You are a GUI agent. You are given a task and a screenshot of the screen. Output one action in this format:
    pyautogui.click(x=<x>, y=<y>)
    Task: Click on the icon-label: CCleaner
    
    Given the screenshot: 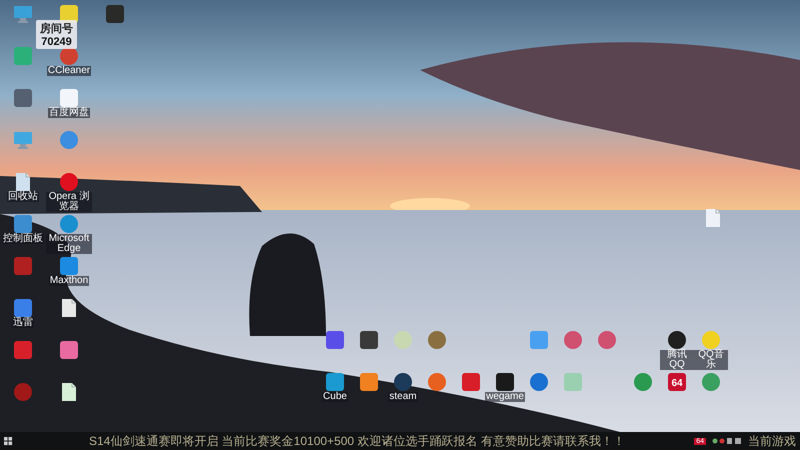 What is the action you would take?
    pyautogui.click(x=69, y=71)
    